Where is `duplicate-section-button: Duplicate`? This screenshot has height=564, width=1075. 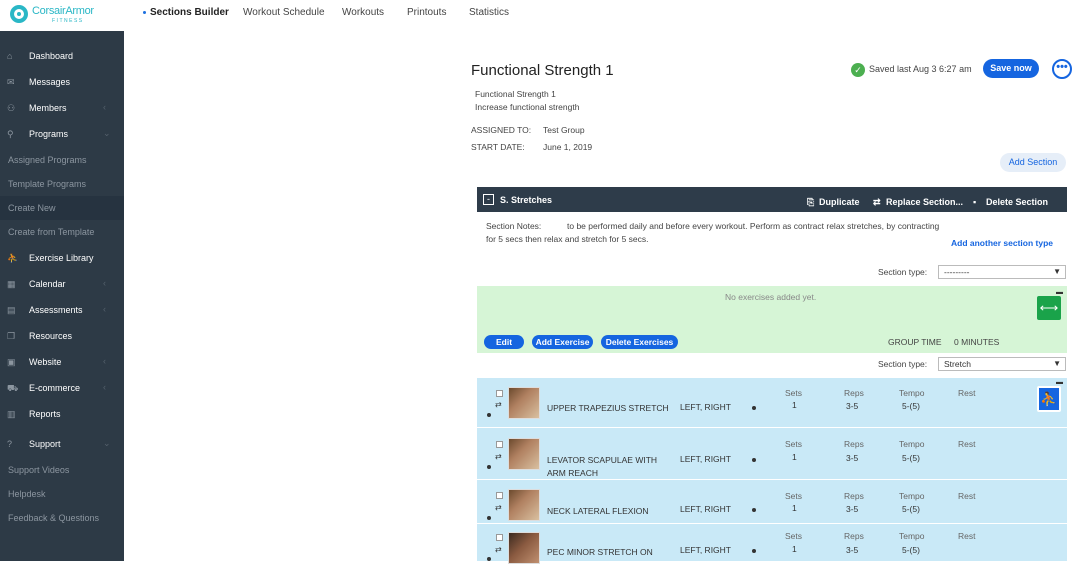
duplicate-section-button: Duplicate is located at coordinates (839, 202).